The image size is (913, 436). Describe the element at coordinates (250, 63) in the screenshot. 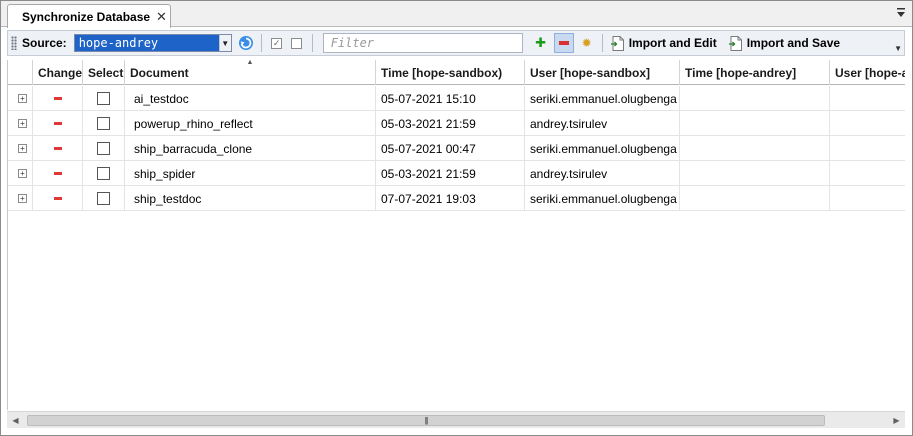

I see `sort-ascending-icon: ▲` at that location.